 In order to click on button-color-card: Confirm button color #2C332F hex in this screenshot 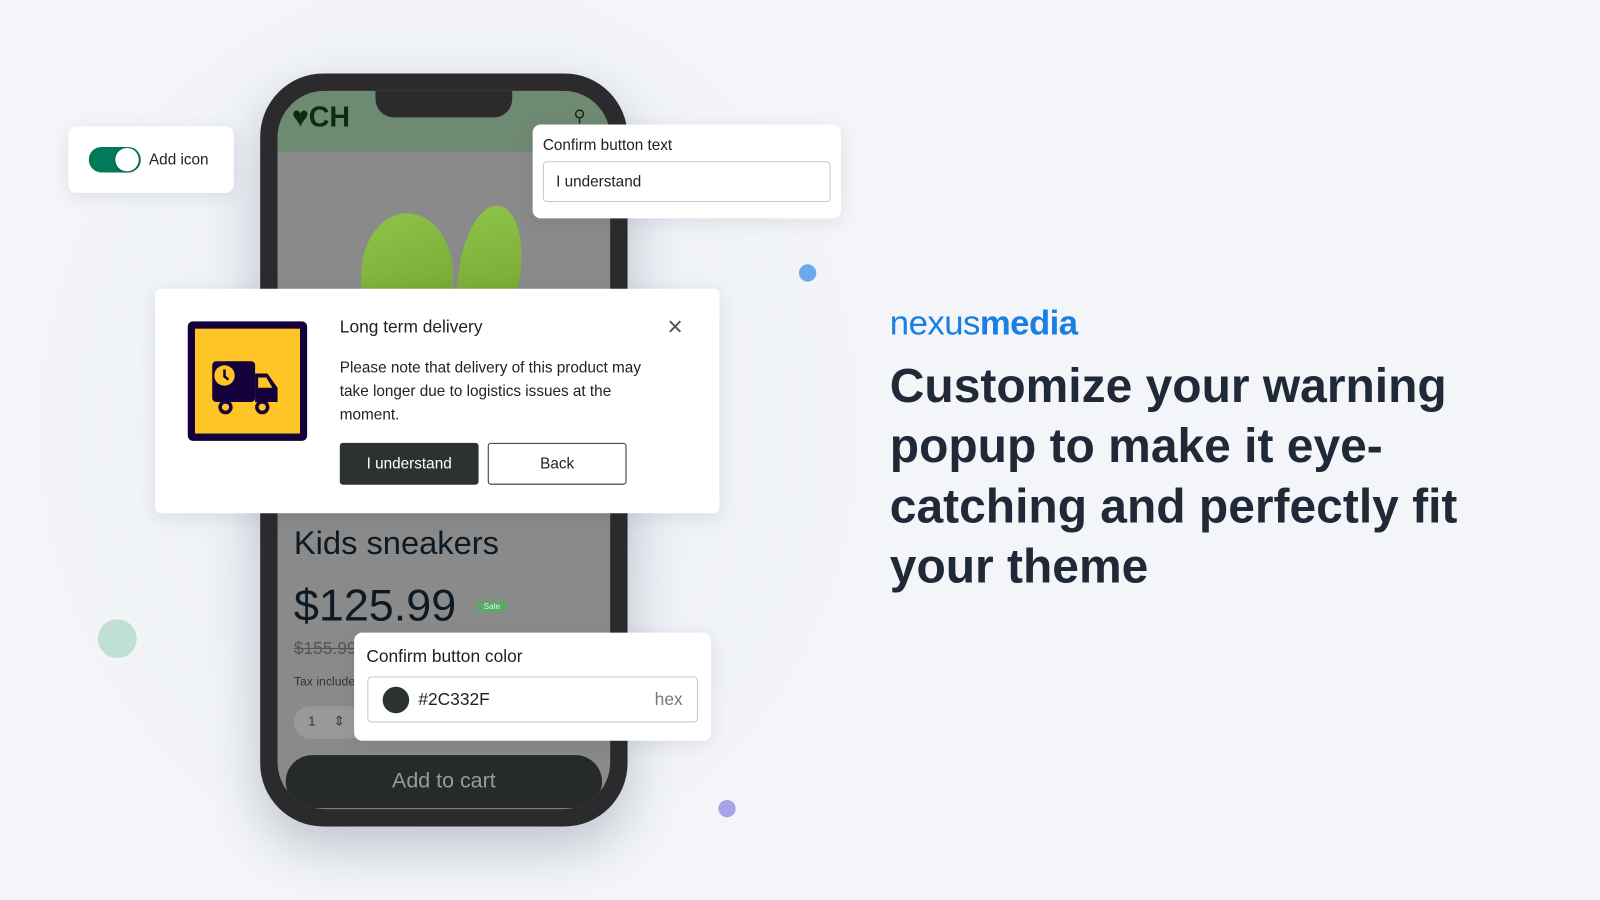, I will do `click(533, 686)`.